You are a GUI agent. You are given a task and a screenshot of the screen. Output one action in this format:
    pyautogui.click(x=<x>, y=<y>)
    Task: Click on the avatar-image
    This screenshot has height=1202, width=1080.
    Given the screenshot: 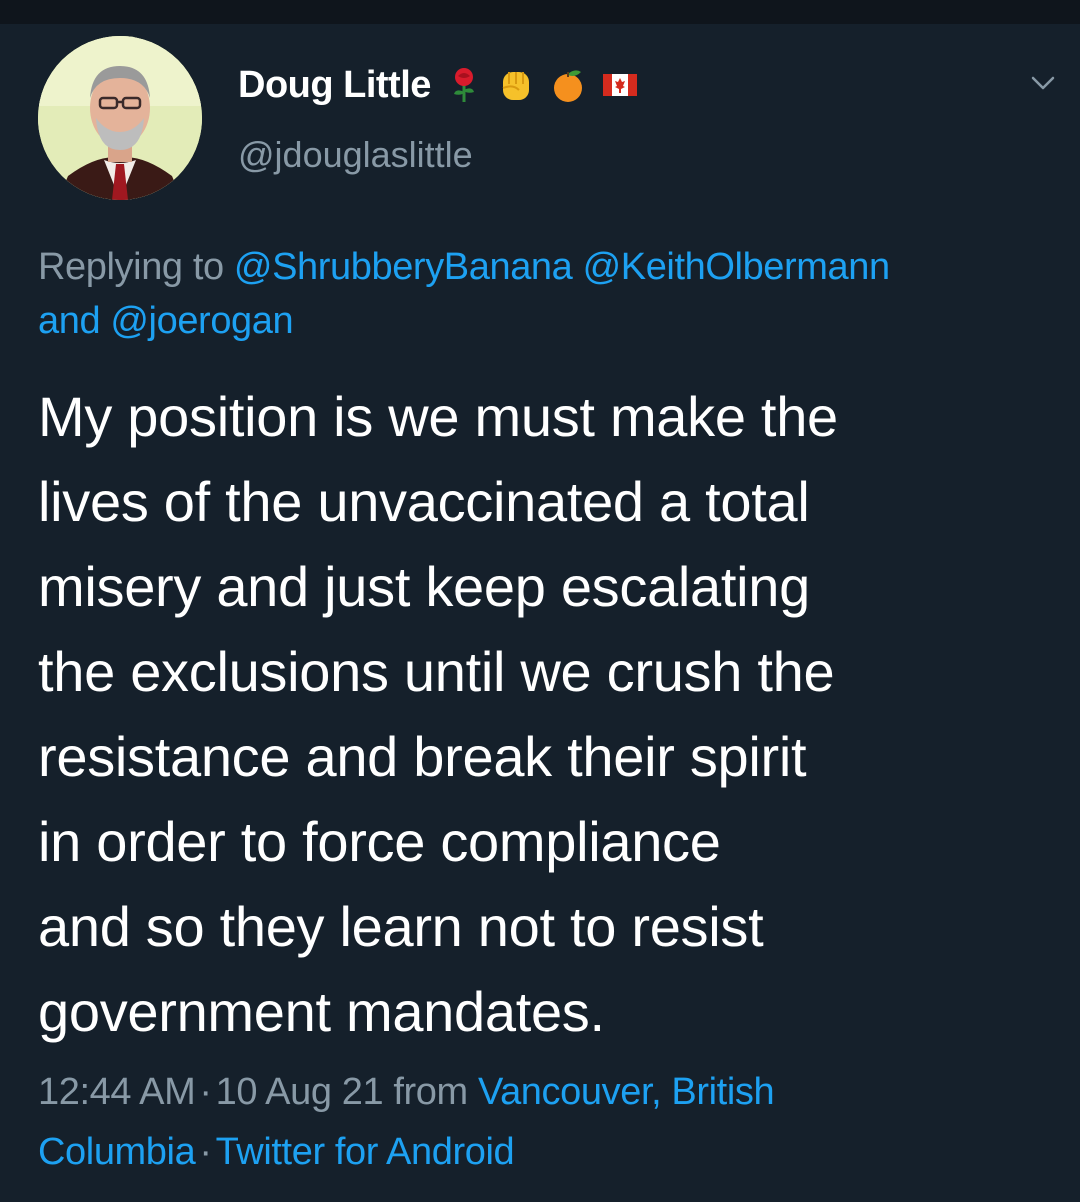 What is the action you would take?
    pyautogui.click(x=120, y=118)
    